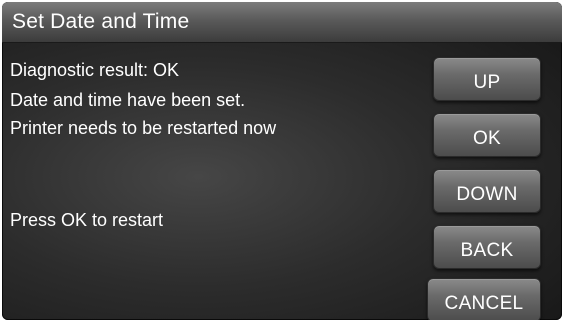 This screenshot has height=324, width=566. What do you see at coordinates (101, 21) in the screenshot?
I see `screen-title: Set Date and Time` at bounding box center [101, 21].